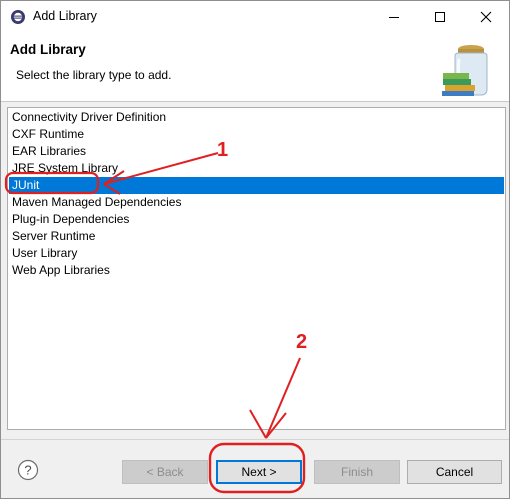 The width and height of the screenshot is (510, 499). What do you see at coordinates (255, 17) in the screenshot?
I see `title-bar: Add Library` at bounding box center [255, 17].